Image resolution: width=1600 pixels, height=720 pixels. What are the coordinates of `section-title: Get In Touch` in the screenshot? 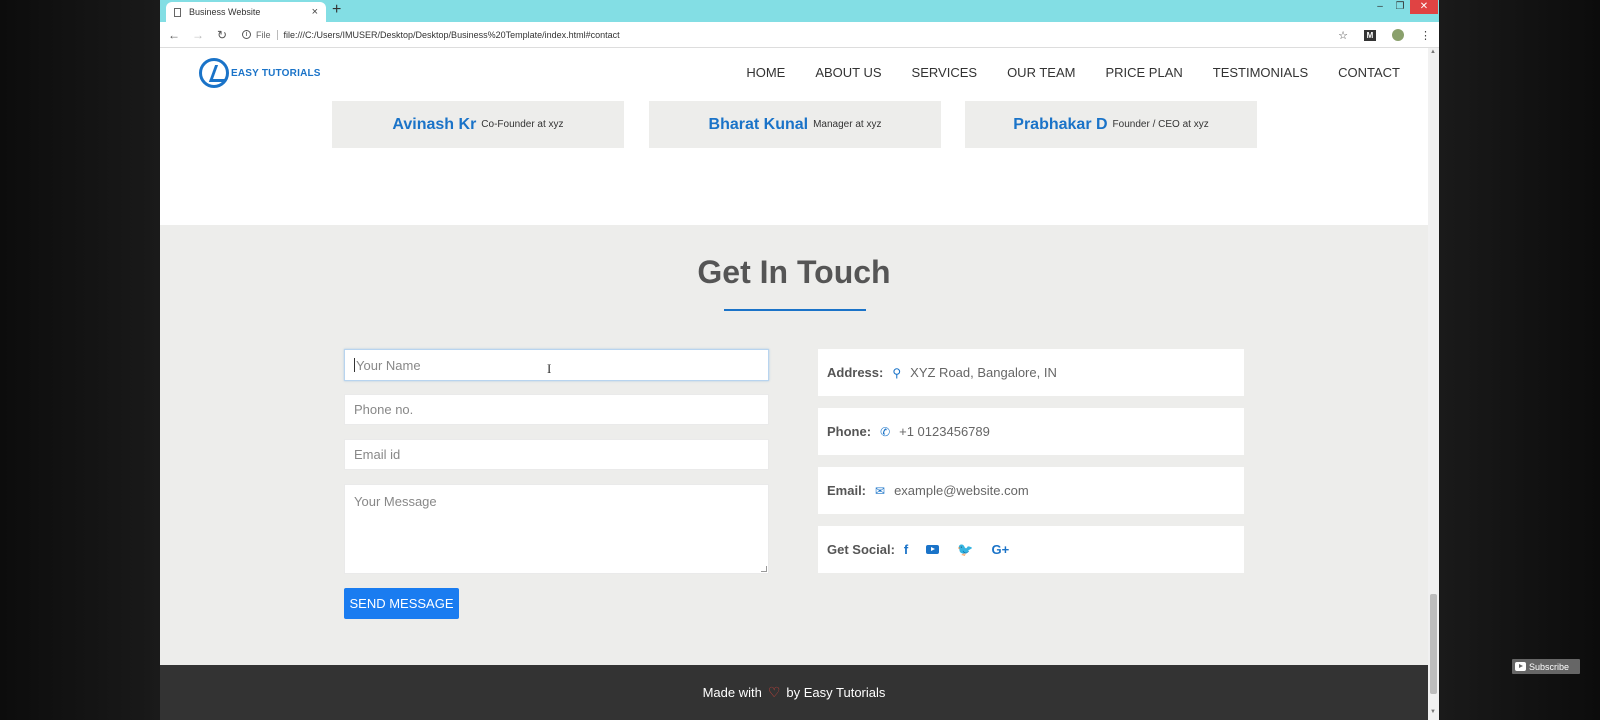 It's located at (794, 272).